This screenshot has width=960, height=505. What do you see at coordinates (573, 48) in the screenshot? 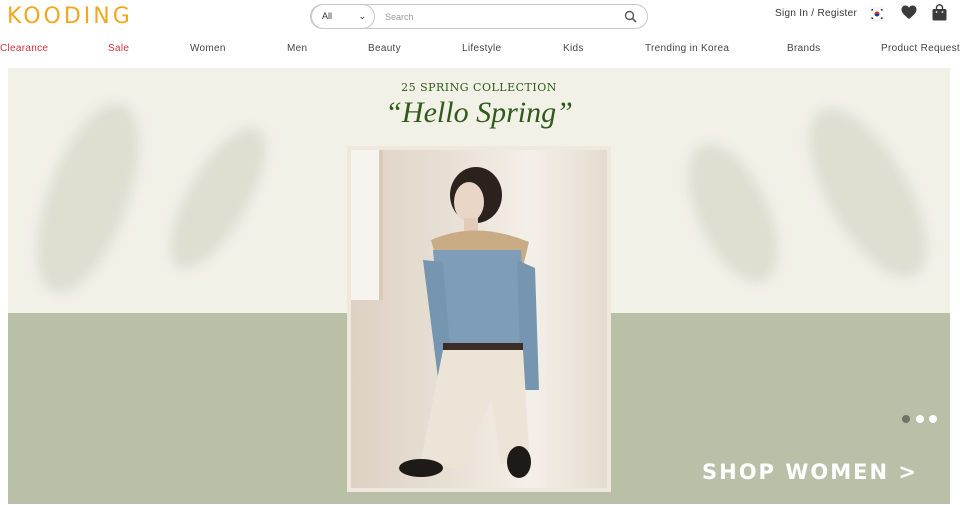
I see `nav-item-kids: Kids` at bounding box center [573, 48].